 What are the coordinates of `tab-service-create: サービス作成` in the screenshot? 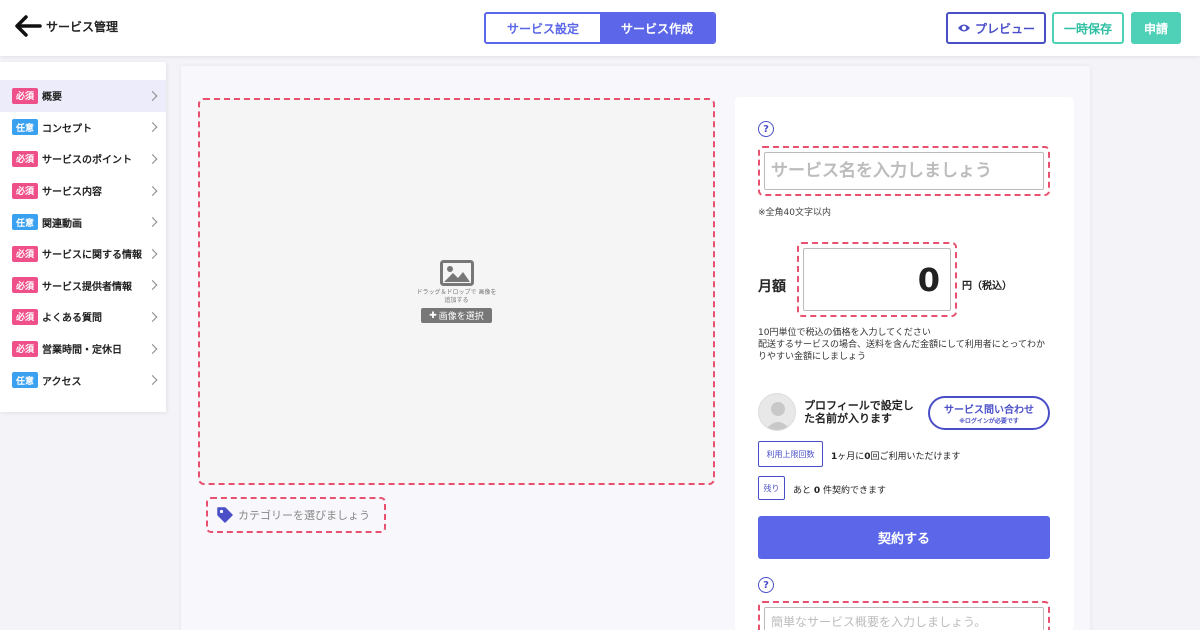 It's located at (657, 28).